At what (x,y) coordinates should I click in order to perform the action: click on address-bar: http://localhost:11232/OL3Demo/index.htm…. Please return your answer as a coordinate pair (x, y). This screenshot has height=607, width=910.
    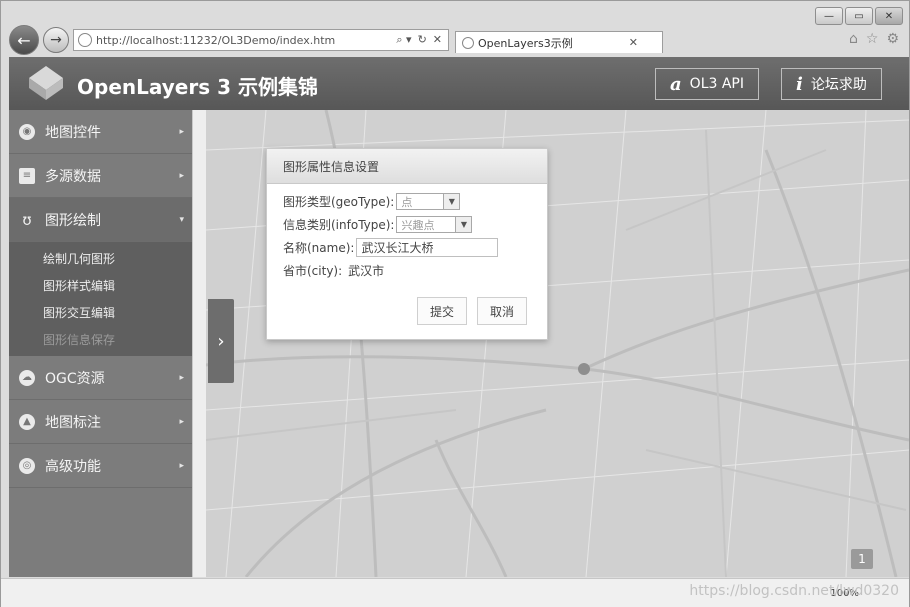
    Looking at the image, I should click on (261, 40).